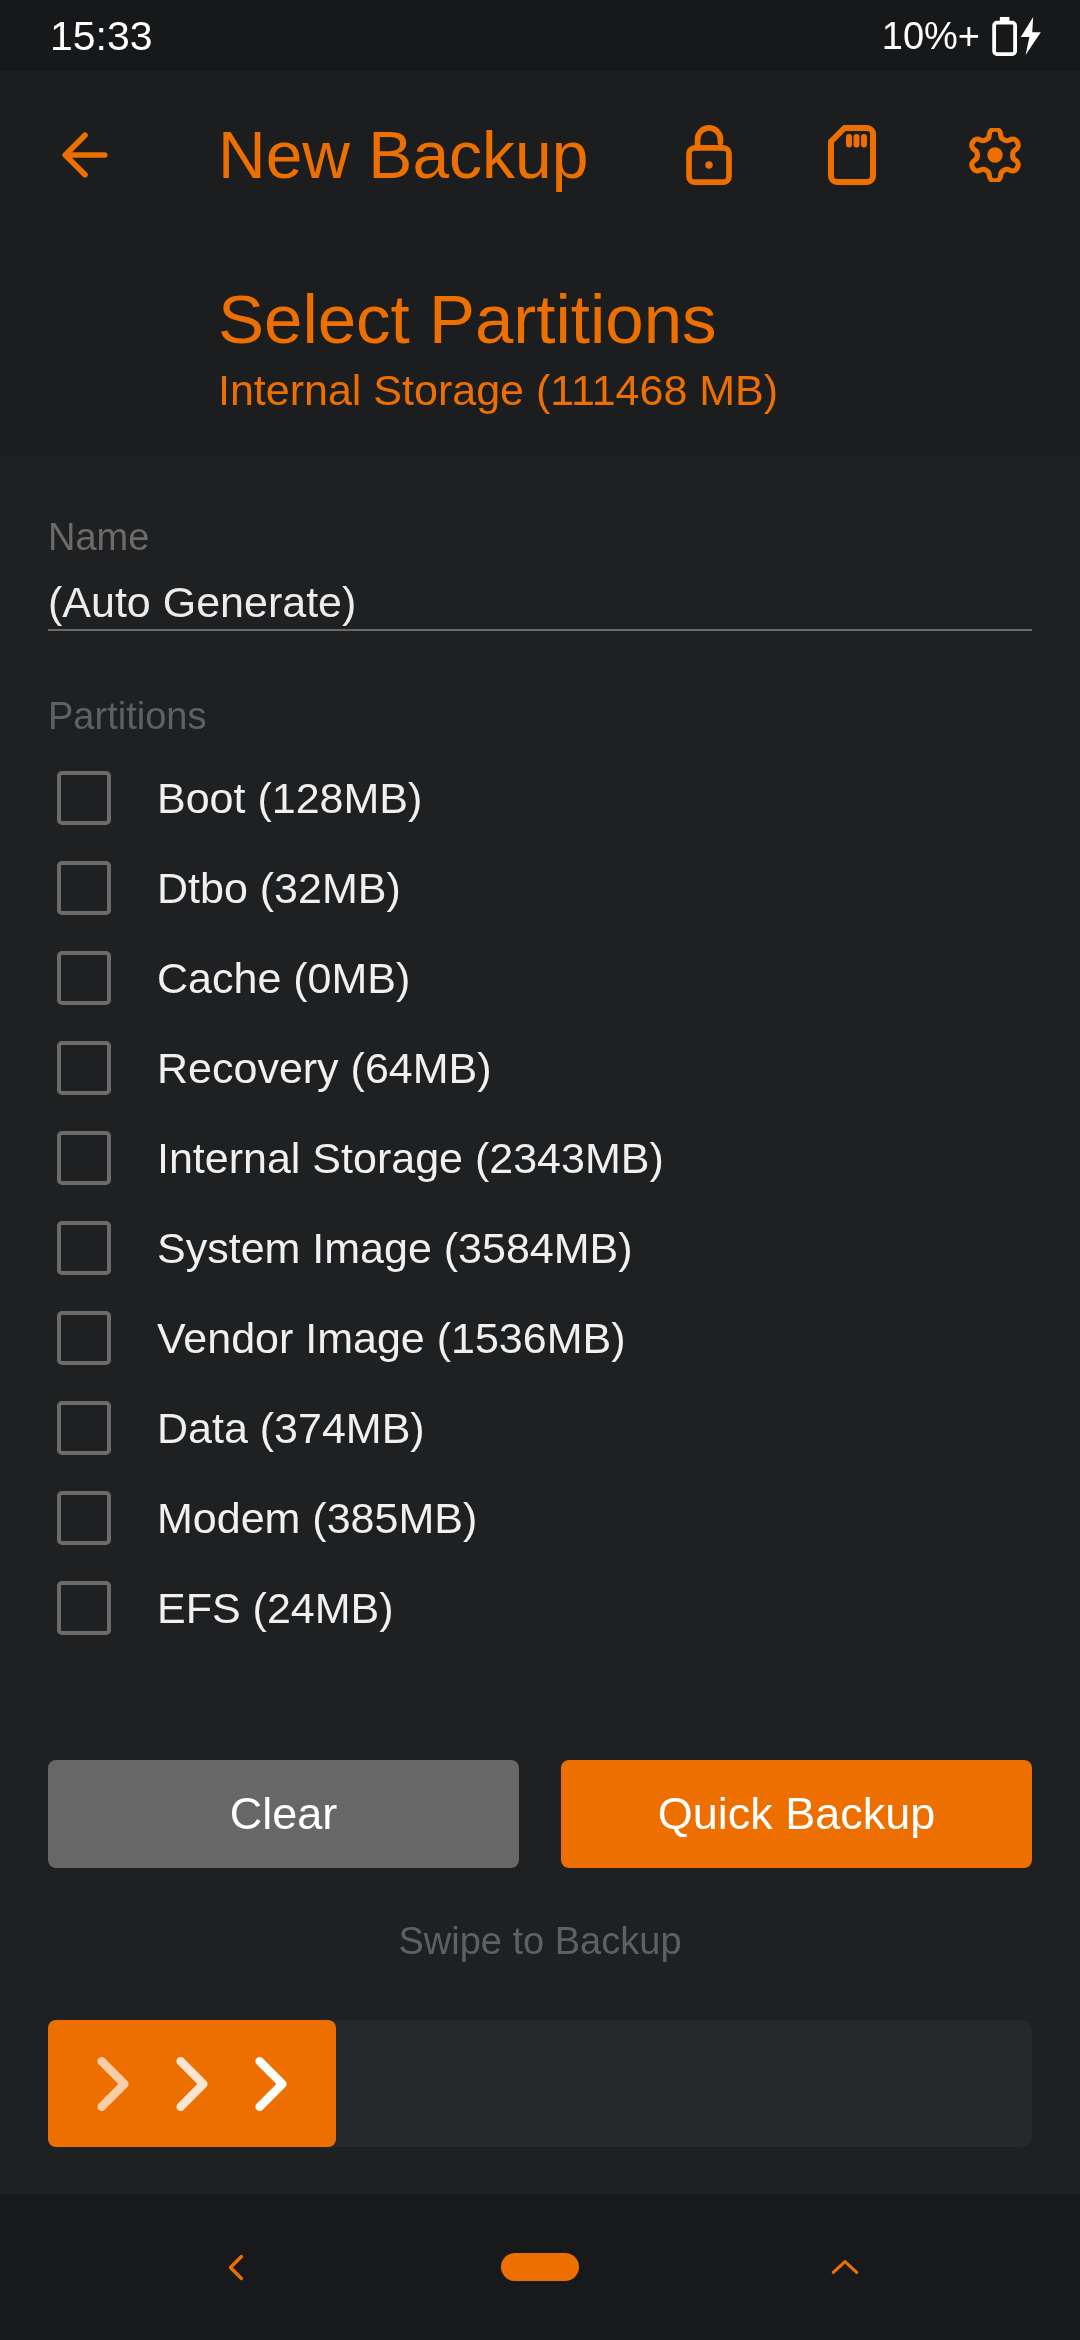 This screenshot has width=1080, height=2340. What do you see at coordinates (852, 155) in the screenshot?
I see `sd-card-icon` at bounding box center [852, 155].